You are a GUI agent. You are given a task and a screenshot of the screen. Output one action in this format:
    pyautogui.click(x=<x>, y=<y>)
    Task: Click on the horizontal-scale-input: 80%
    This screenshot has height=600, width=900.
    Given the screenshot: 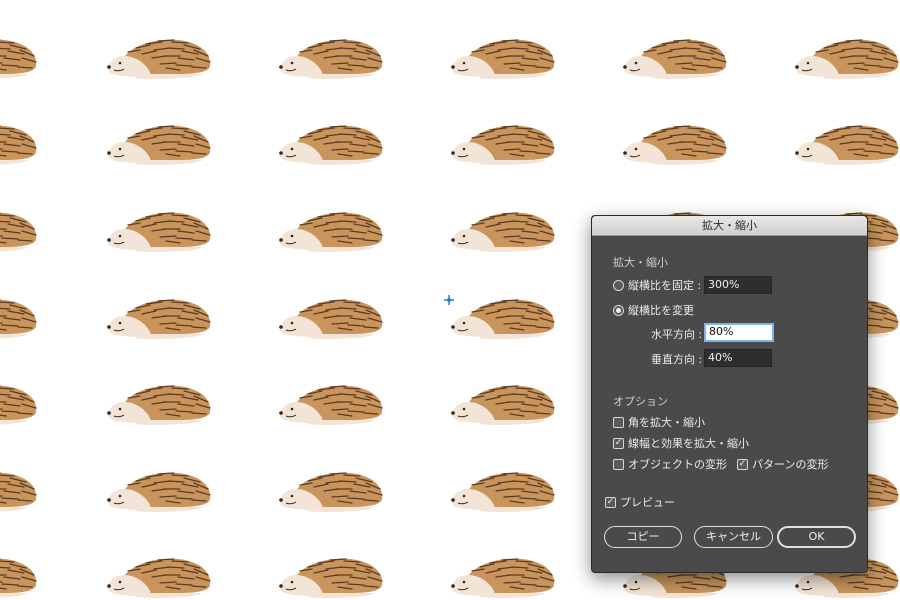 What is the action you would take?
    pyautogui.click(x=739, y=332)
    